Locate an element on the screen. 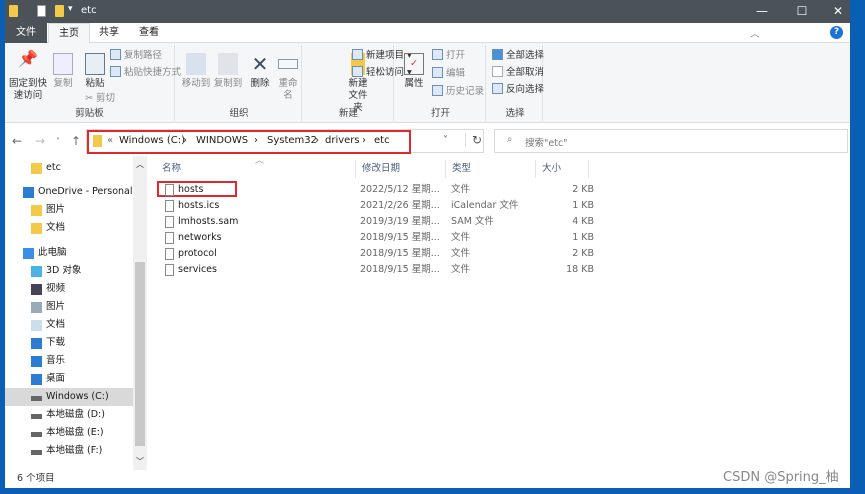 This screenshot has width=865, height=494. file-size: 18 KB is located at coordinates (580, 269).